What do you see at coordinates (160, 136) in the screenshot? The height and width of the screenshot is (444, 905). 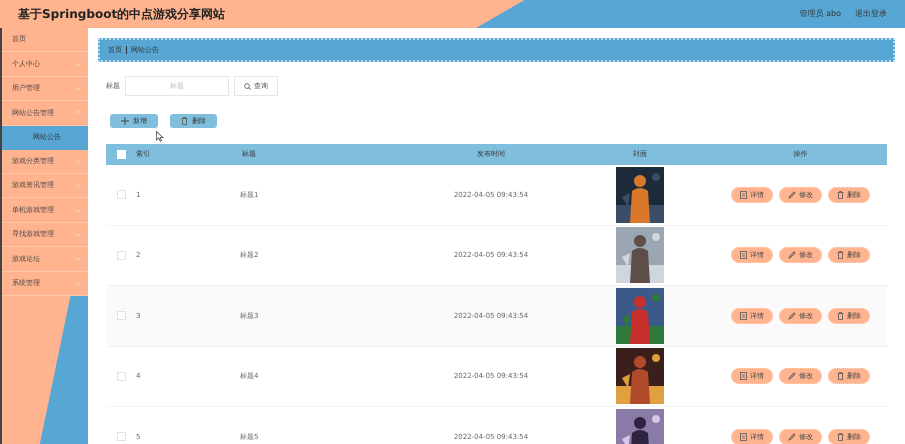 I see `cursor-icon` at bounding box center [160, 136].